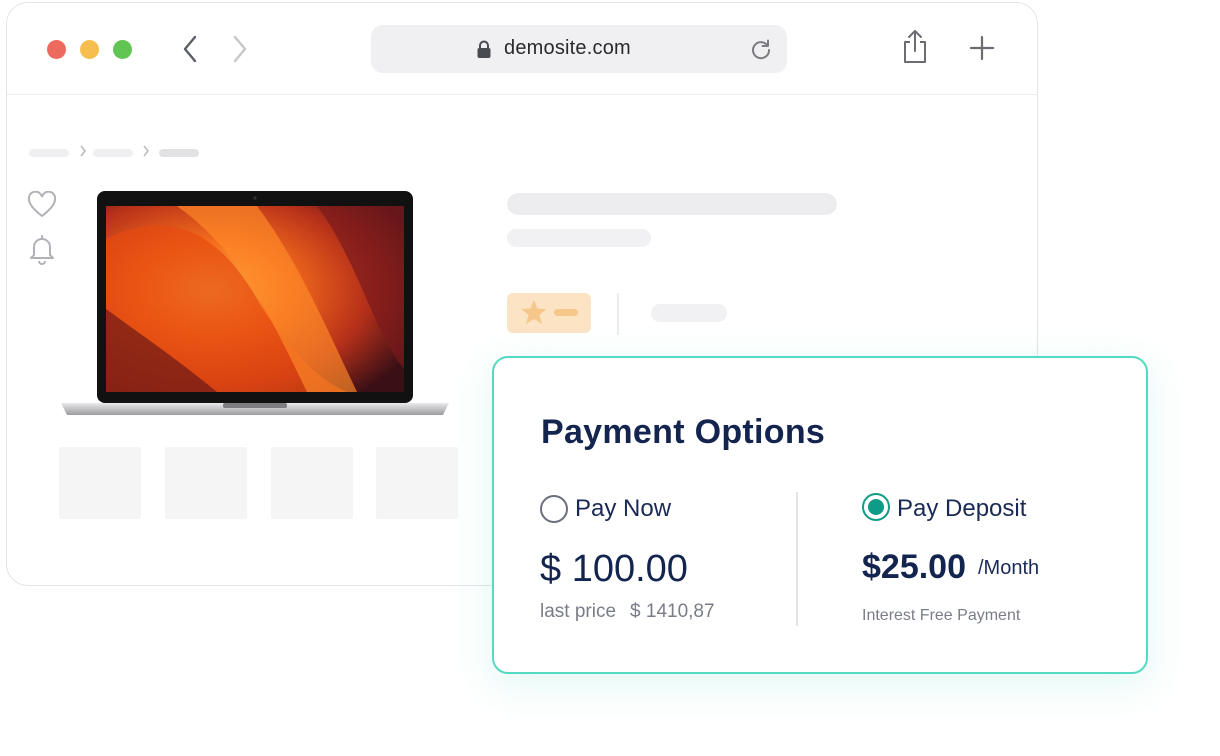  Describe the element at coordinates (761, 51) in the screenshot. I see `reload-icon` at that location.